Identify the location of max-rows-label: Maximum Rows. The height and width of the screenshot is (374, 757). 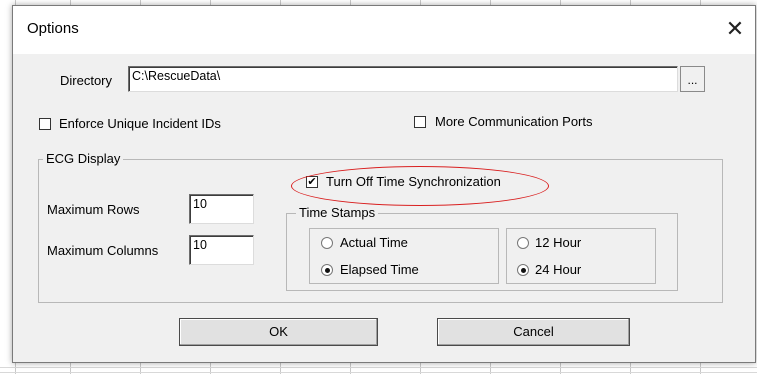
(93, 209).